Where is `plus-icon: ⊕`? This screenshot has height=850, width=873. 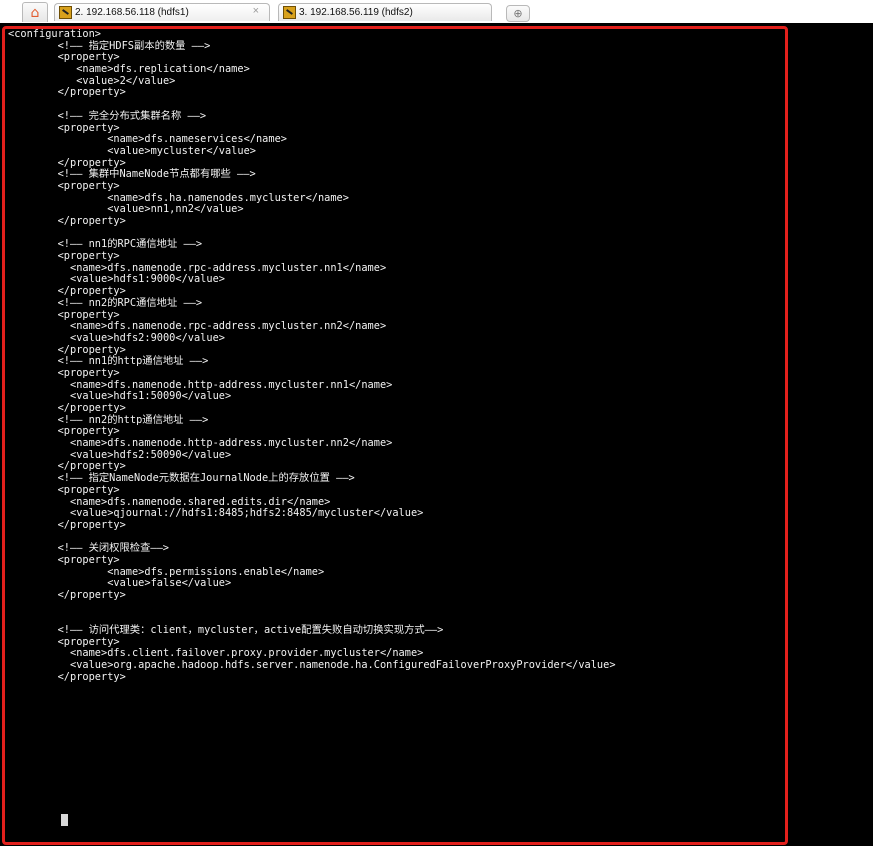 plus-icon: ⊕ is located at coordinates (518, 13).